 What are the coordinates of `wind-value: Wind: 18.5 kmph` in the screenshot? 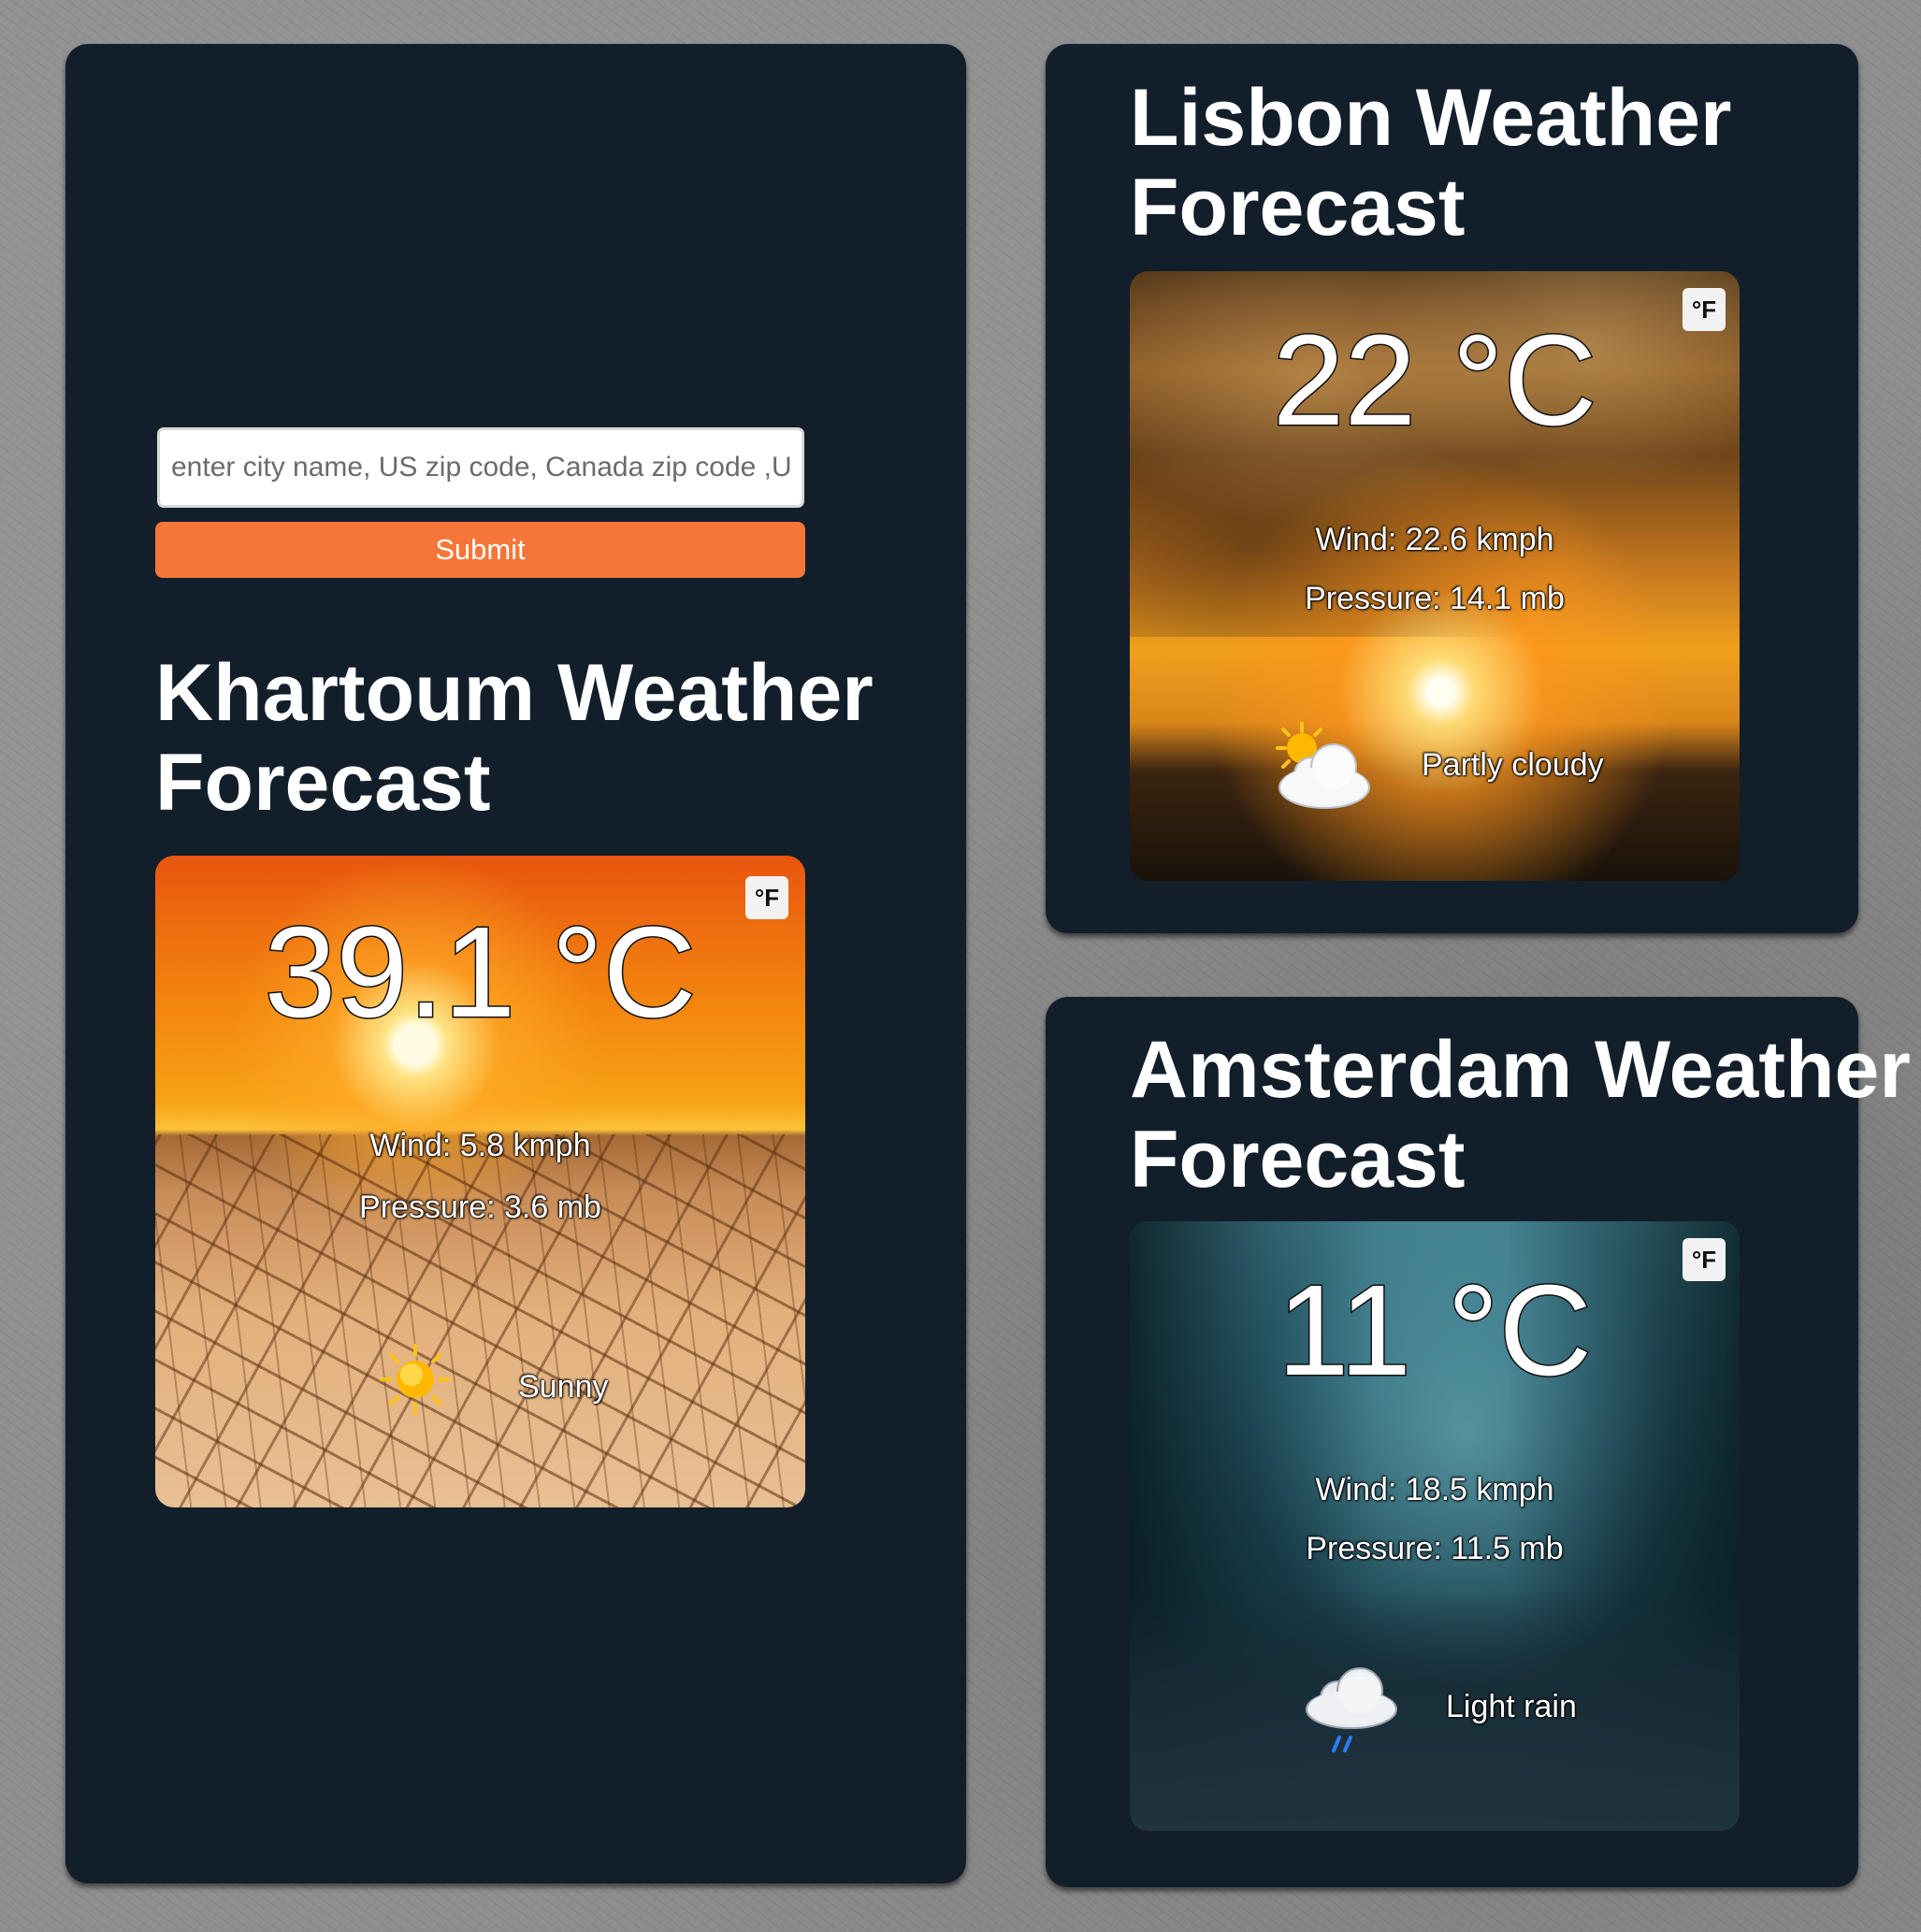 It's located at (1434, 1489).